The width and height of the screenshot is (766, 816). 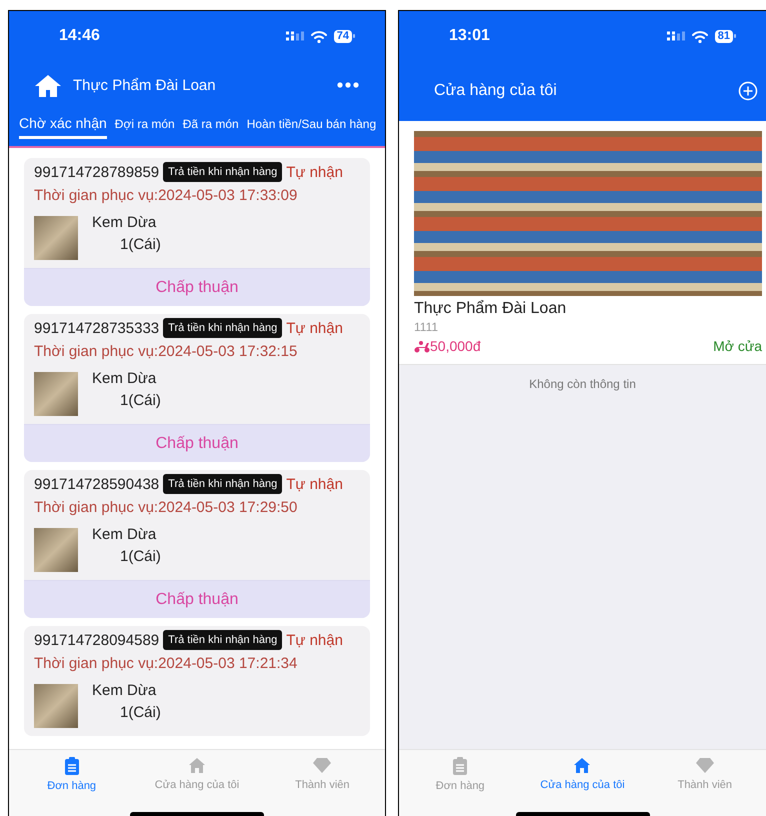 What do you see at coordinates (470, 36) in the screenshot?
I see `status-time: 13:01` at bounding box center [470, 36].